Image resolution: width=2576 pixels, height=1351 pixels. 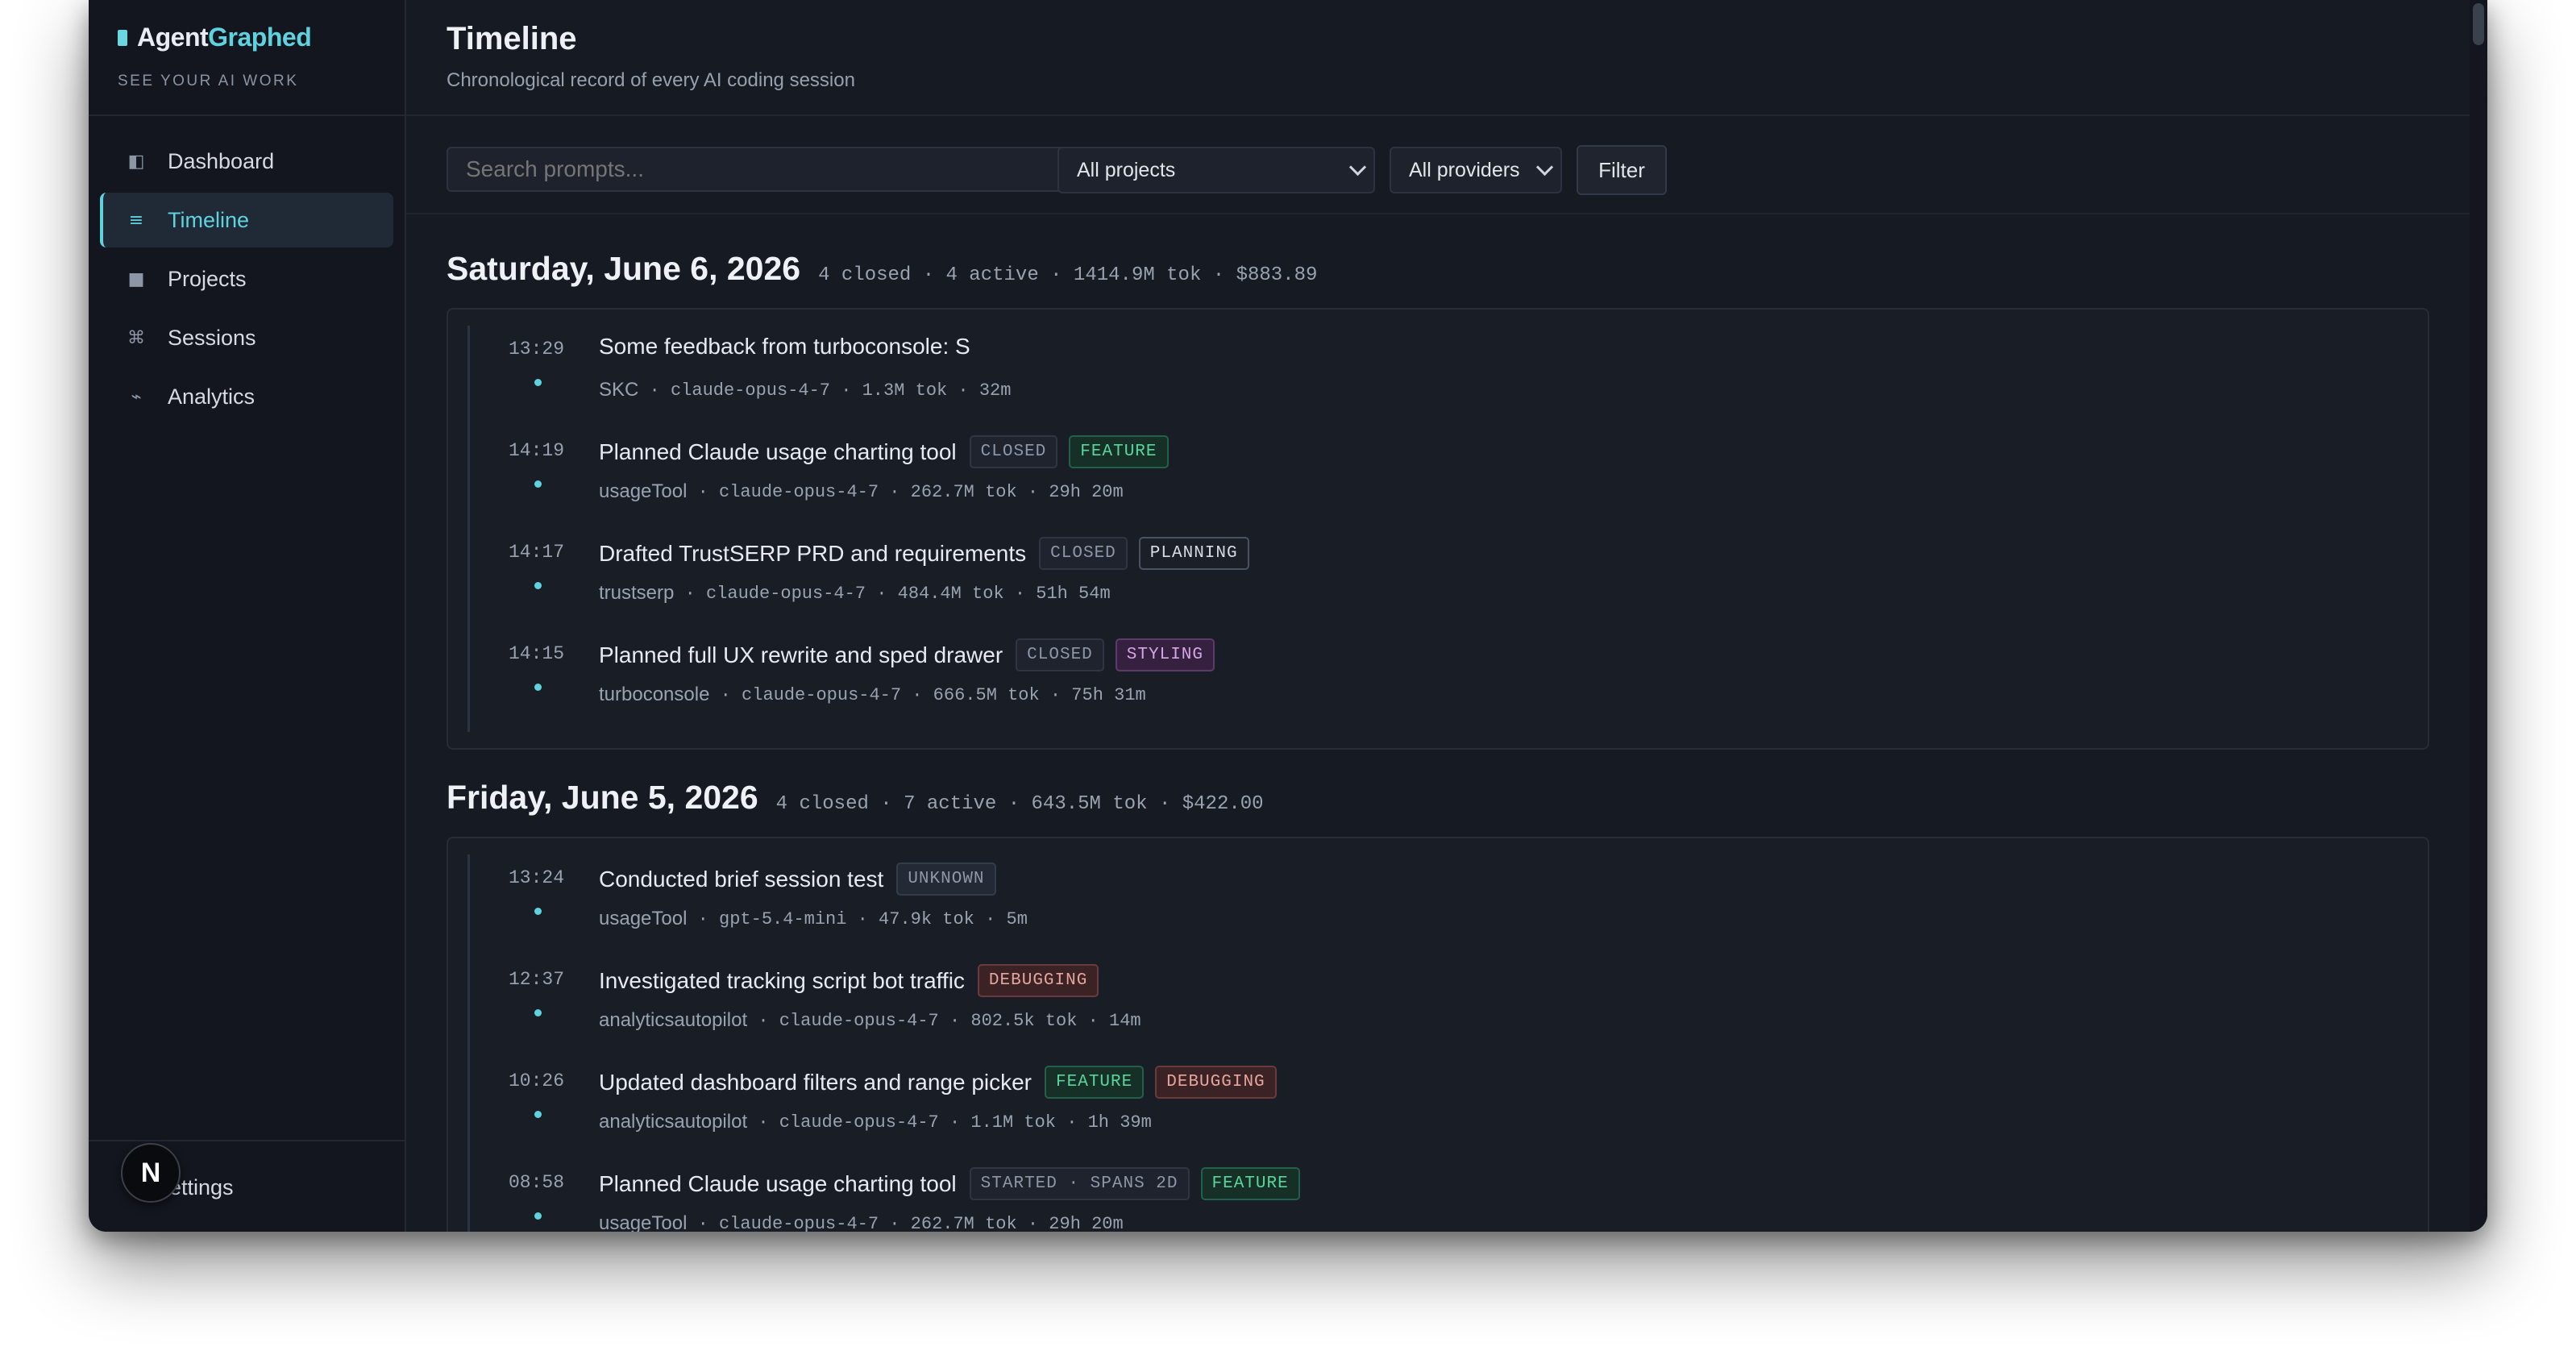 What do you see at coordinates (537, 878) in the screenshot?
I see `session-time: 13:24` at bounding box center [537, 878].